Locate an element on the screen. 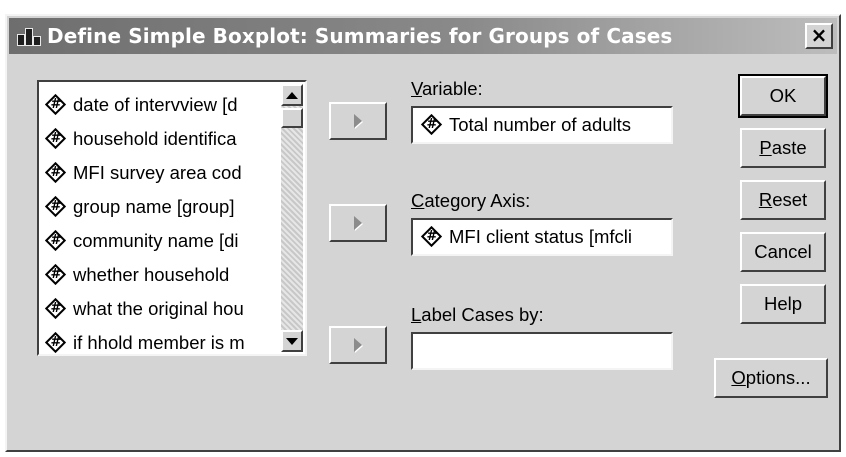 This screenshot has width=846, height=457. list-scrollbar is located at coordinates (292, 218).